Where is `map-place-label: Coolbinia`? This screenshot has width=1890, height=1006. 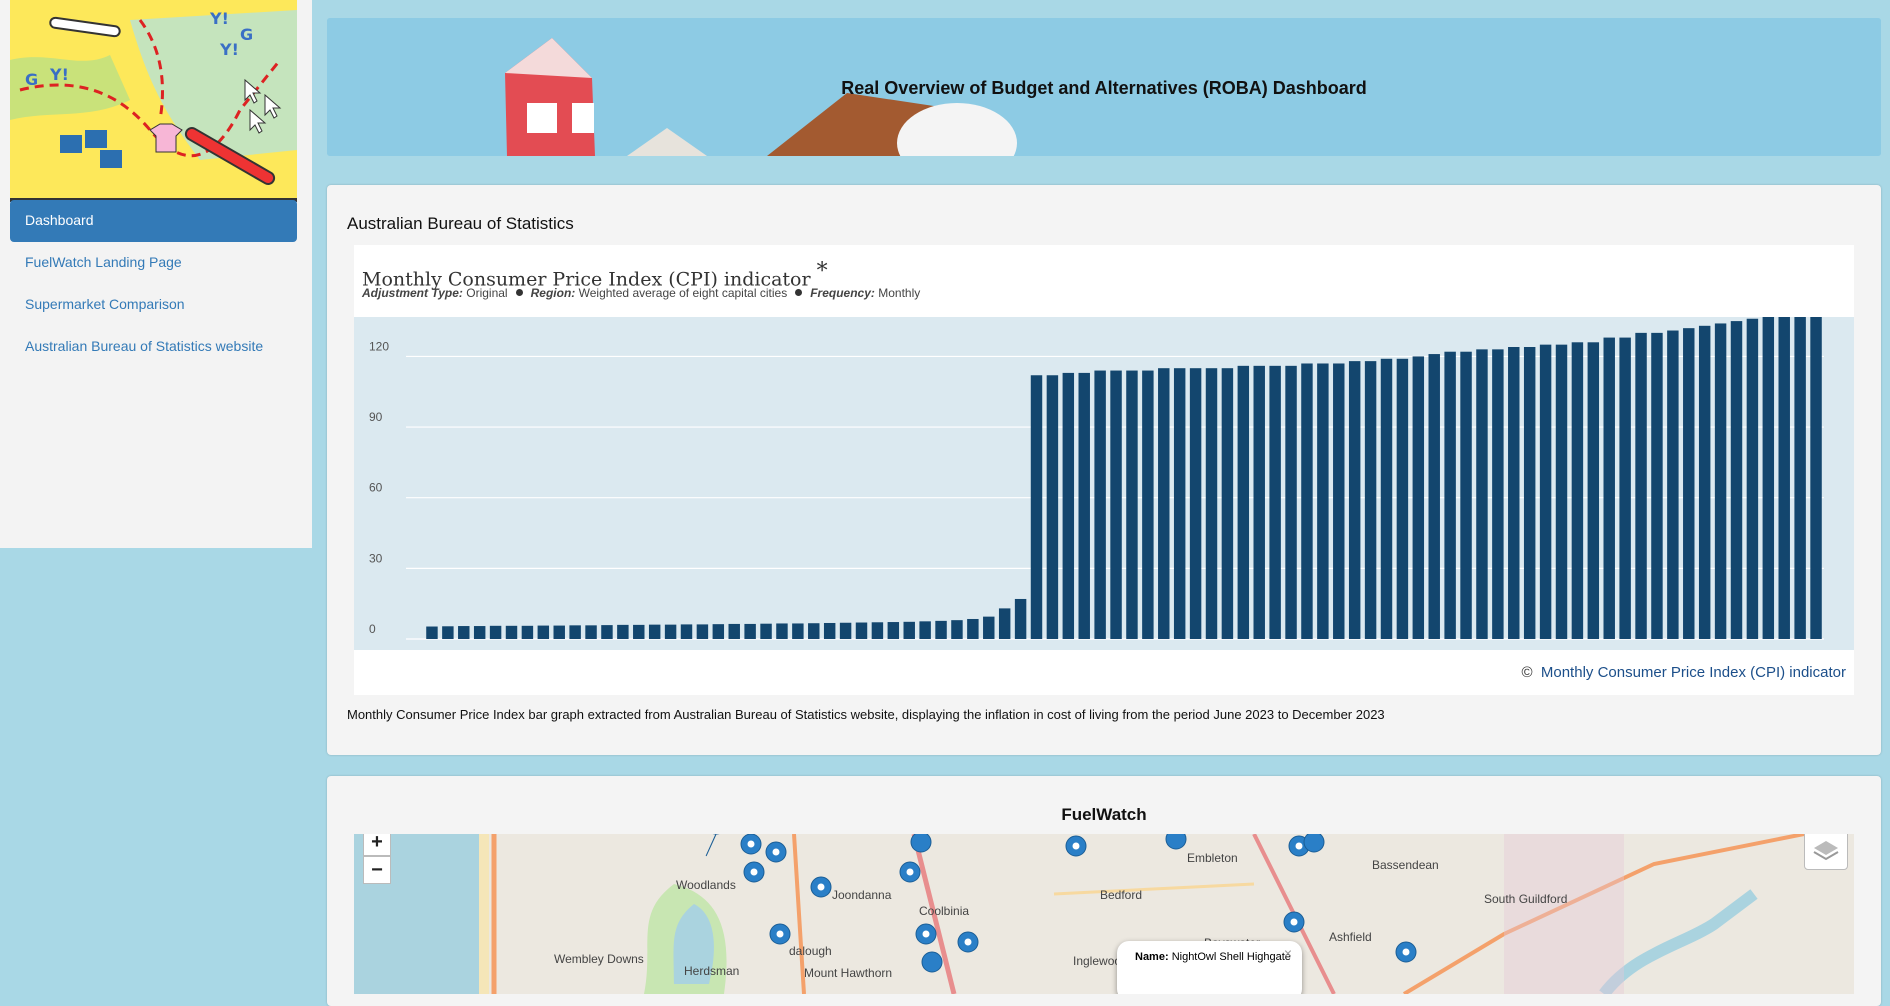
map-place-label: Coolbinia is located at coordinates (944, 911).